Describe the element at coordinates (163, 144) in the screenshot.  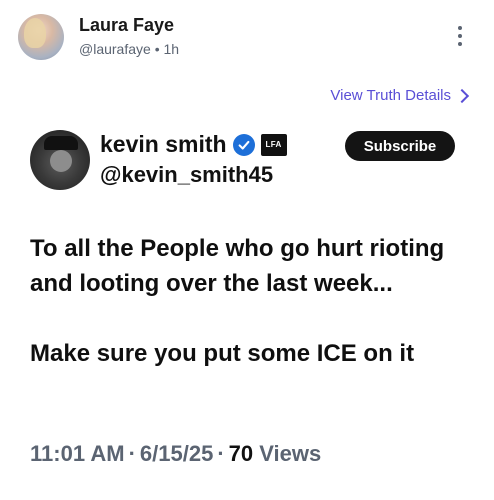
I see `quoted-author-name: kevin smith` at that location.